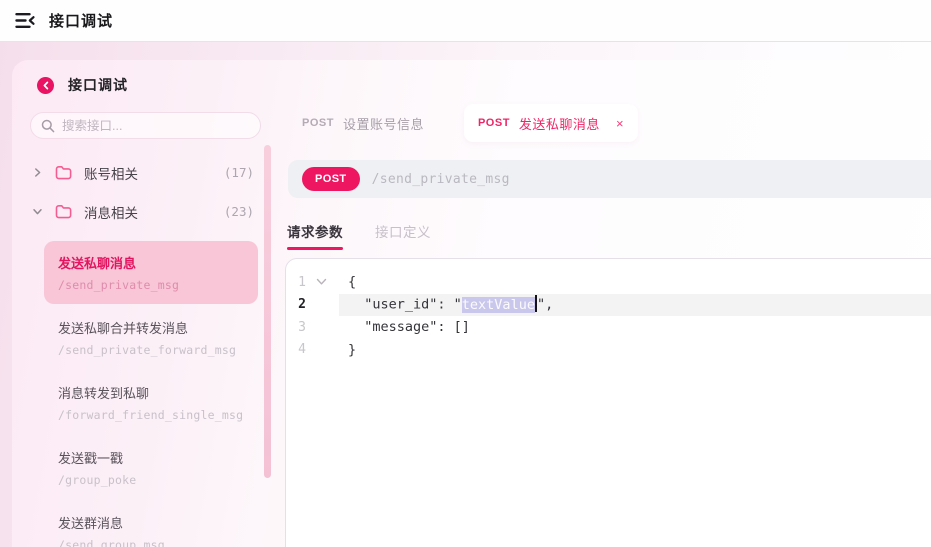 This screenshot has height=547, width=931. What do you see at coordinates (97, 480) in the screenshot?
I see `api-item-path: /group_poke` at bounding box center [97, 480].